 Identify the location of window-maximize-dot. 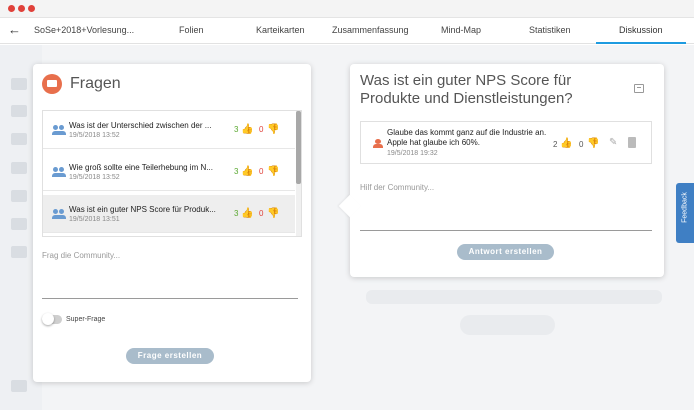
(31, 8).